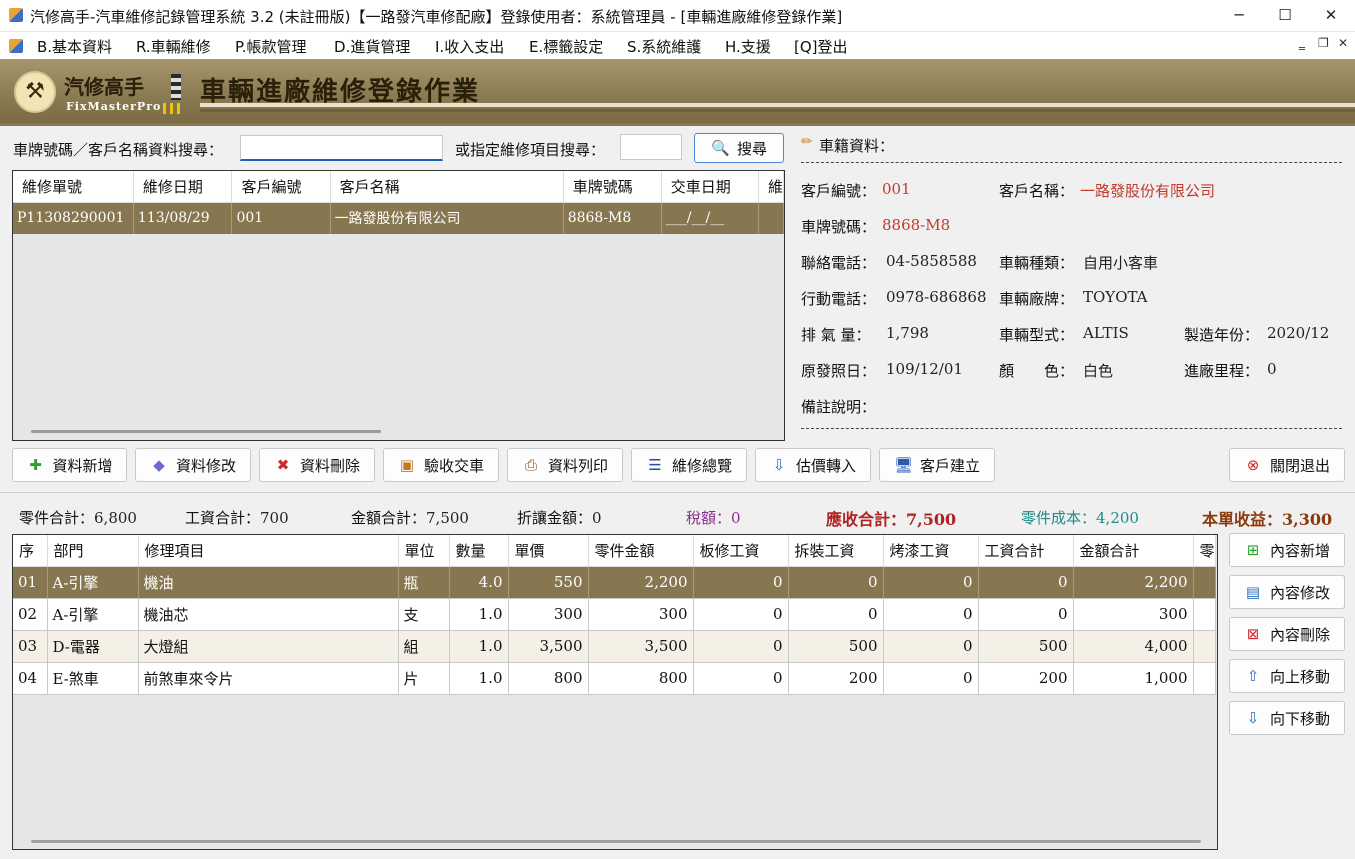 Image resolution: width=1355 pixels, height=859 pixels. What do you see at coordinates (274, 518) in the screenshot?
I see `labor-total-value: 700` at bounding box center [274, 518].